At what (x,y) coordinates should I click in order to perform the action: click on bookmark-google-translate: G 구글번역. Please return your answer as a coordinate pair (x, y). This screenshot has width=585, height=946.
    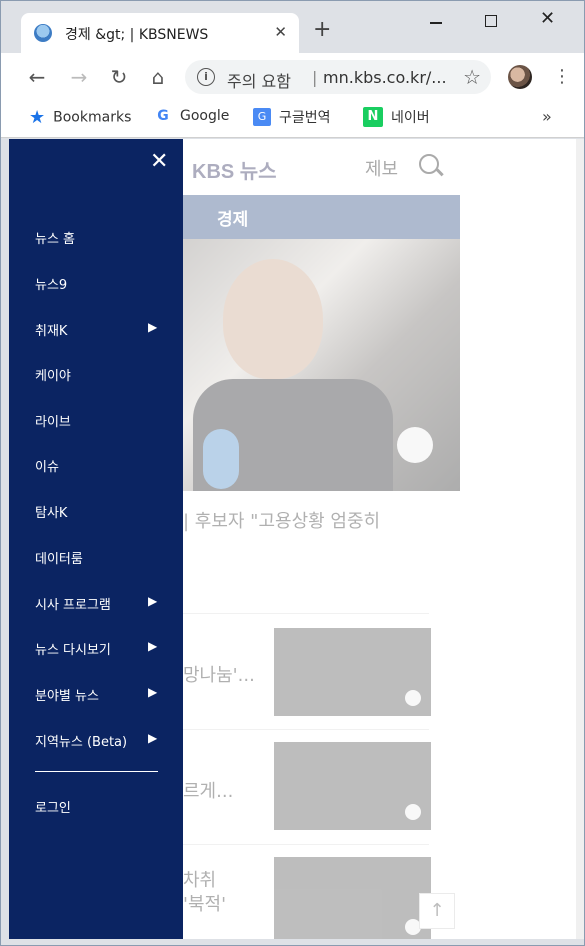
    Looking at the image, I should click on (292, 118).